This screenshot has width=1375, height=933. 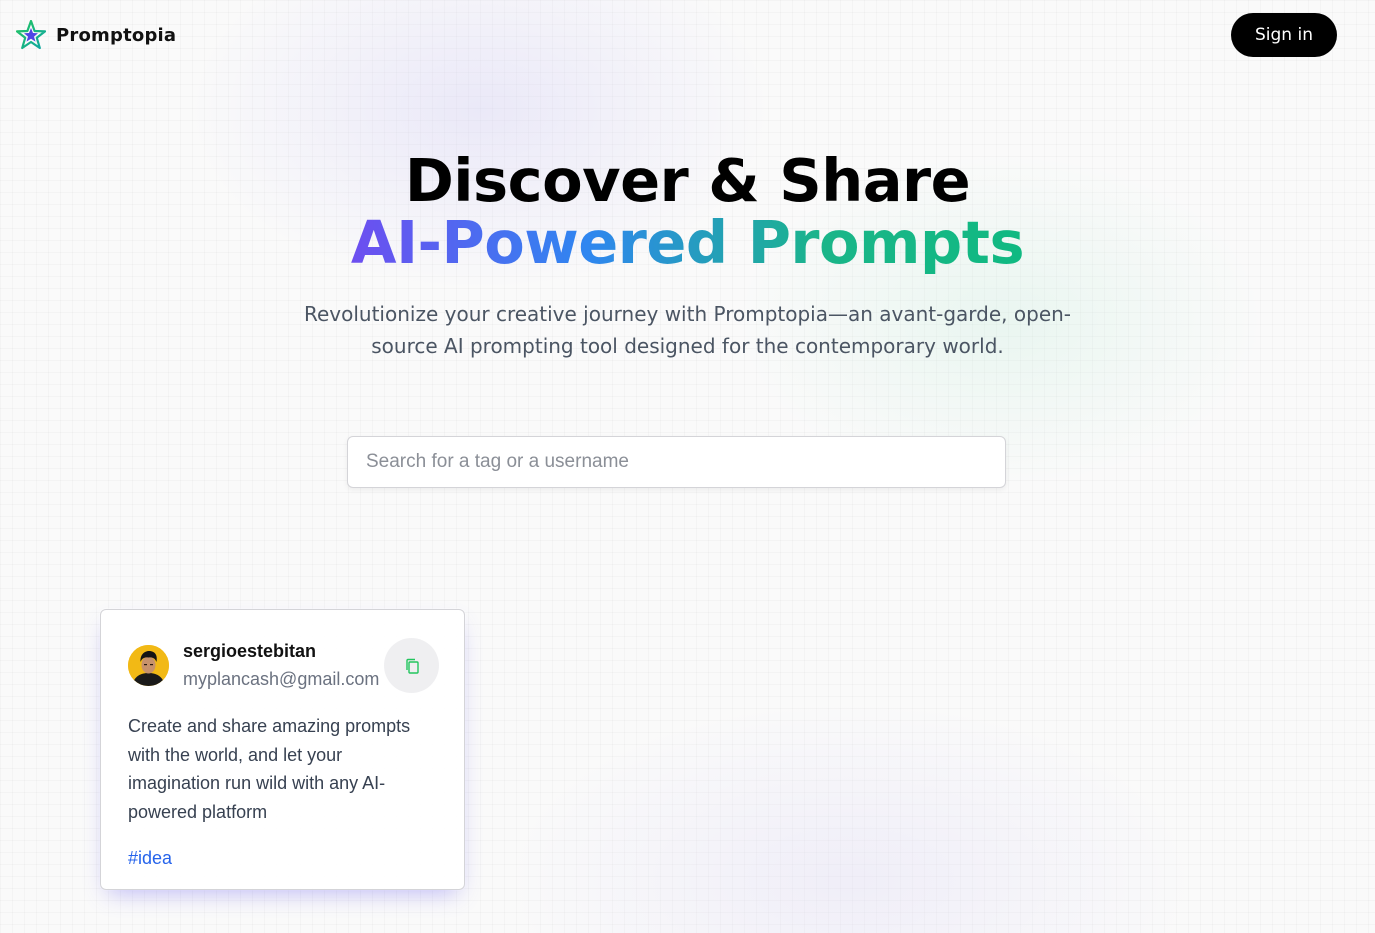 I want to click on prompt-email: myplancash@gmail.com, so click(x=281, y=679).